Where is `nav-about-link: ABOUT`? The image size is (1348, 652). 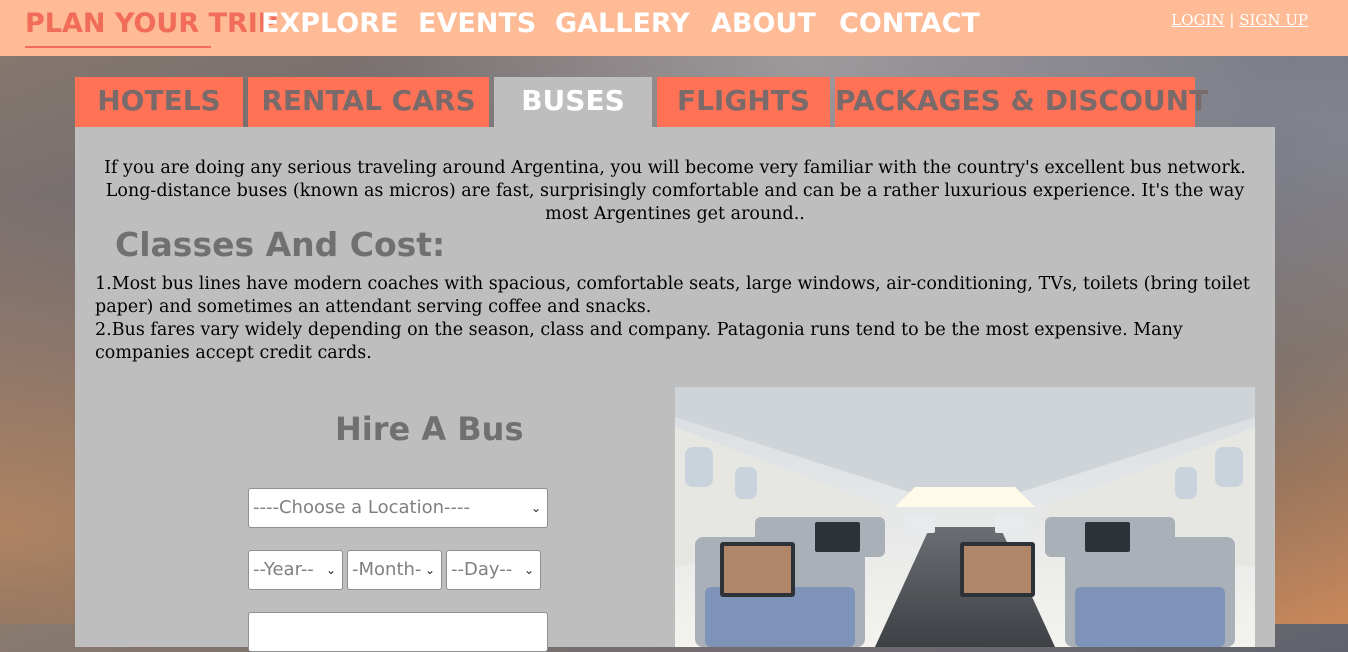
nav-about-link: ABOUT is located at coordinates (763, 23).